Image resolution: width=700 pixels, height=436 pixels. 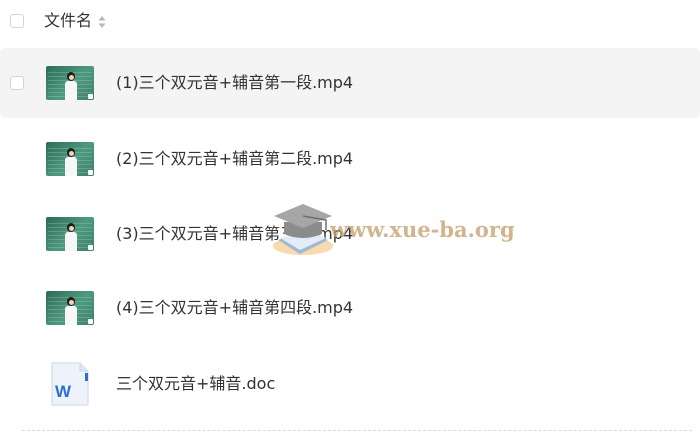 What do you see at coordinates (350, 22) in the screenshot?
I see `file-list-header: 文件名` at bounding box center [350, 22].